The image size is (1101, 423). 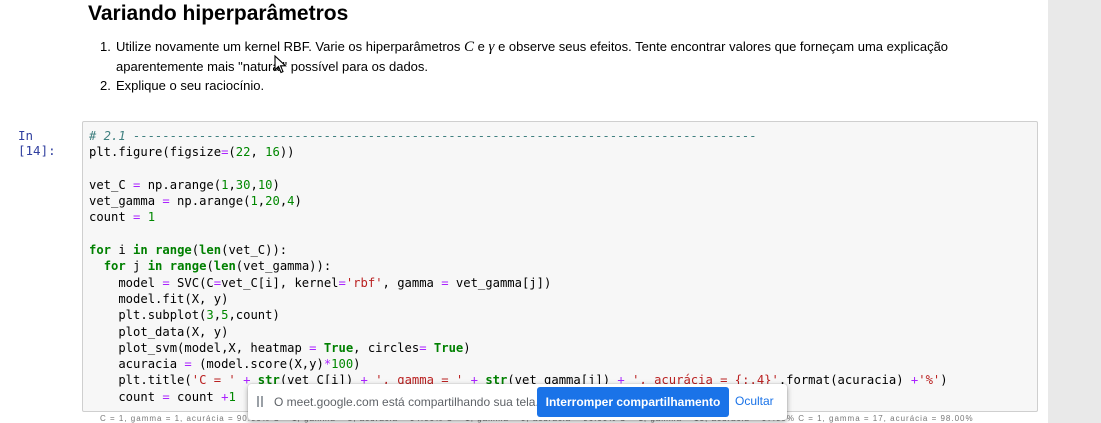 What do you see at coordinates (481, 46) in the screenshot?
I see `instruction-text: e` at bounding box center [481, 46].